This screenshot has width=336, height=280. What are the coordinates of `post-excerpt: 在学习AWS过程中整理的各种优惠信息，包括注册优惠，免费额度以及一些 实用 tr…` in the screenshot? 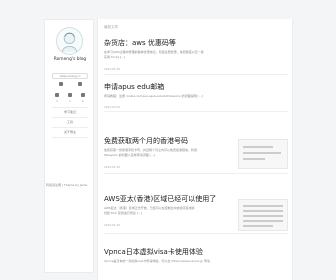 It's located at (154, 55).